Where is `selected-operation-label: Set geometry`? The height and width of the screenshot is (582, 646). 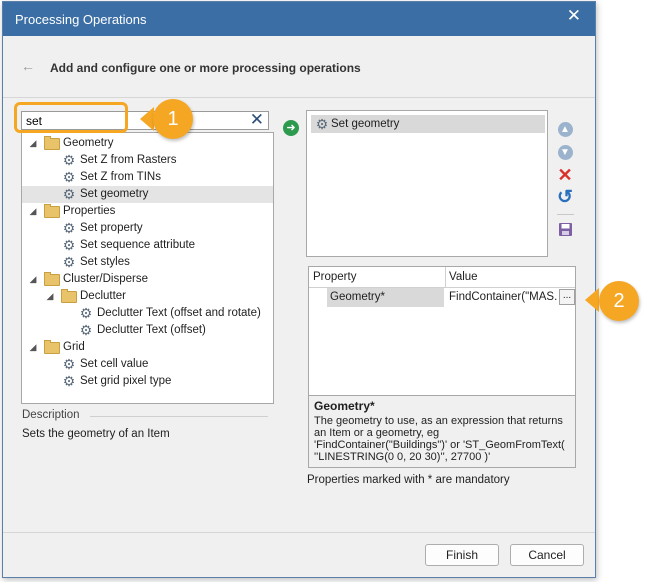
selected-operation-label: Set geometry is located at coordinates (365, 124).